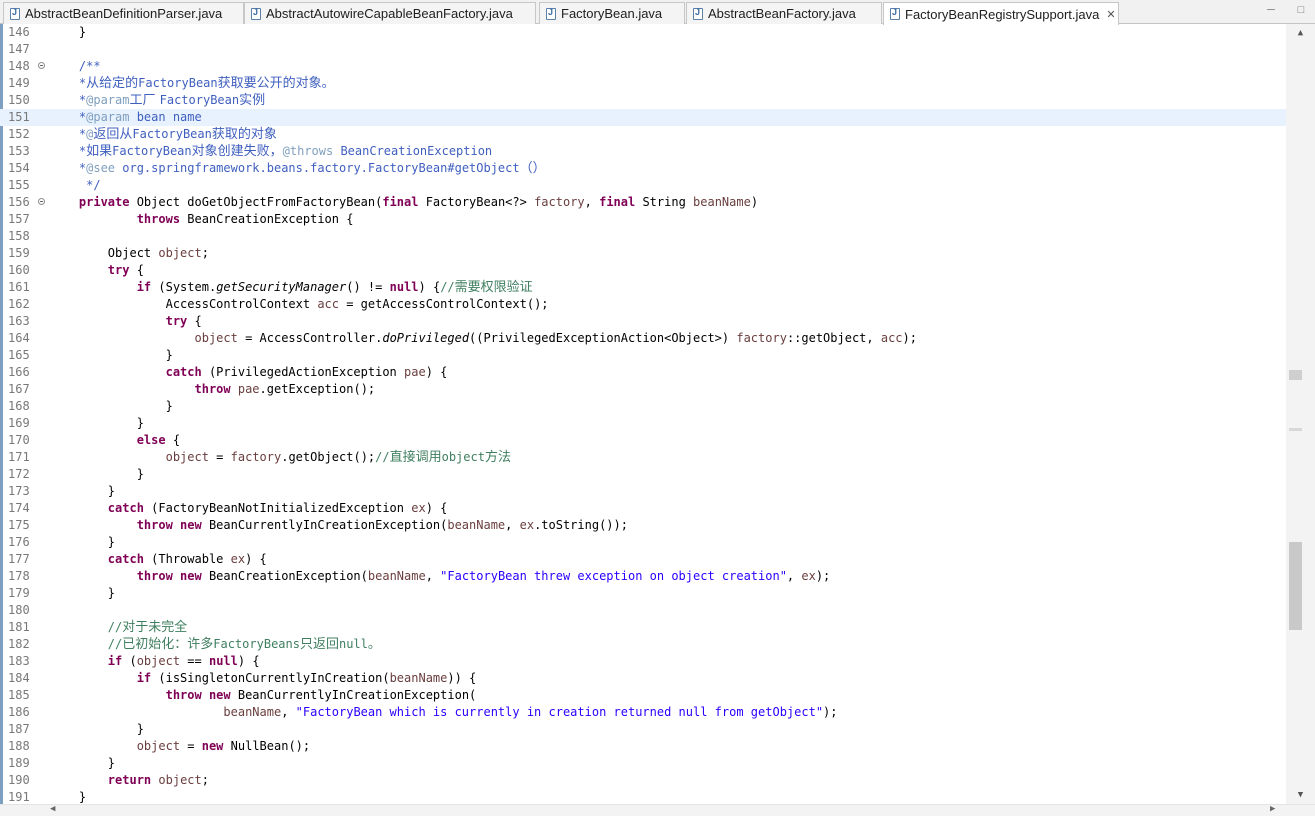 This screenshot has height=816, width=1315. Describe the element at coordinates (97, 474) in the screenshot. I see `code-token: }` at that location.